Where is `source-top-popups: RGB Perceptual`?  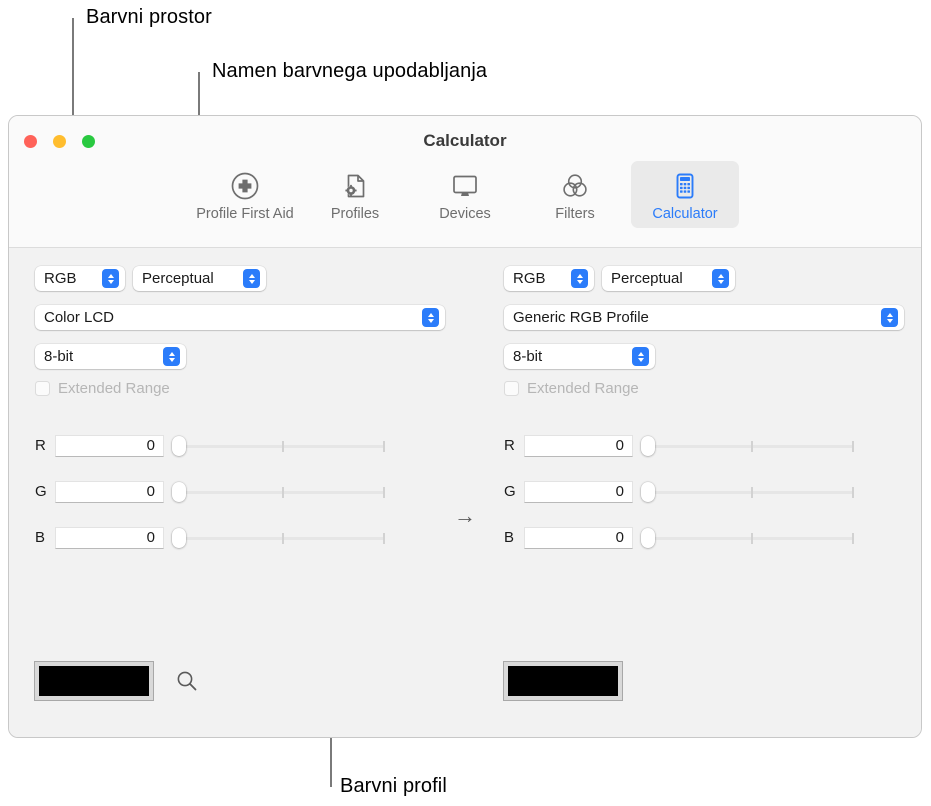
source-top-popups: RGB Perceptual is located at coordinates (150, 278).